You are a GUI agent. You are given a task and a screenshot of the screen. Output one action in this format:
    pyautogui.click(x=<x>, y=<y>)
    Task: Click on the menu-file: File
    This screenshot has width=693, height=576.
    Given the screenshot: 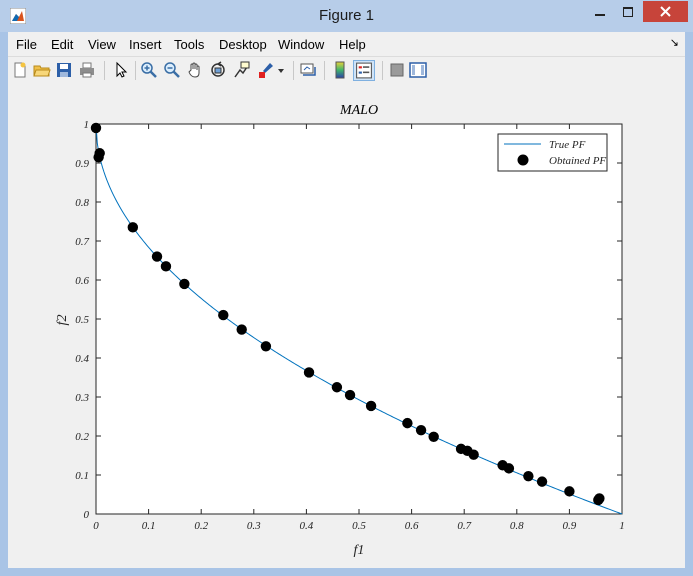 What is the action you would take?
    pyautogui.click(x=26, y=44)
    